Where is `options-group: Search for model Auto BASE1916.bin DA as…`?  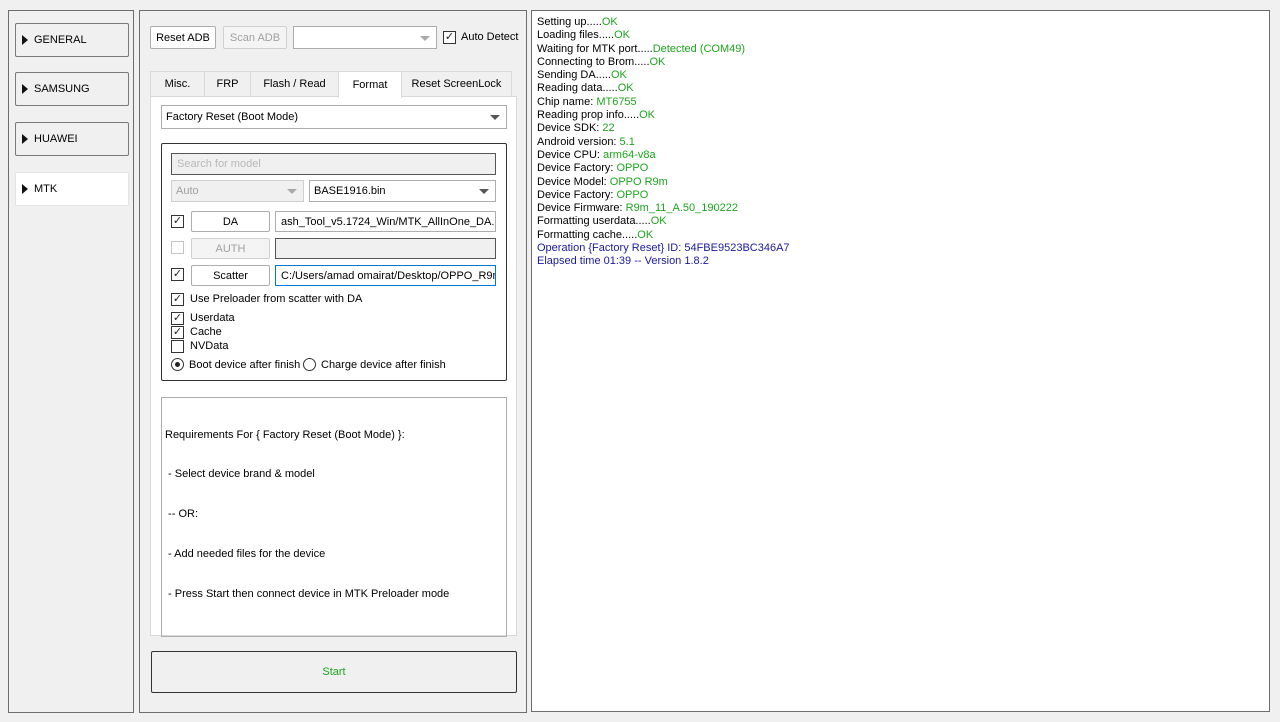 options-group: Search for model Auto BASE1916.bin DA as… is located at coordinates (334, 262).